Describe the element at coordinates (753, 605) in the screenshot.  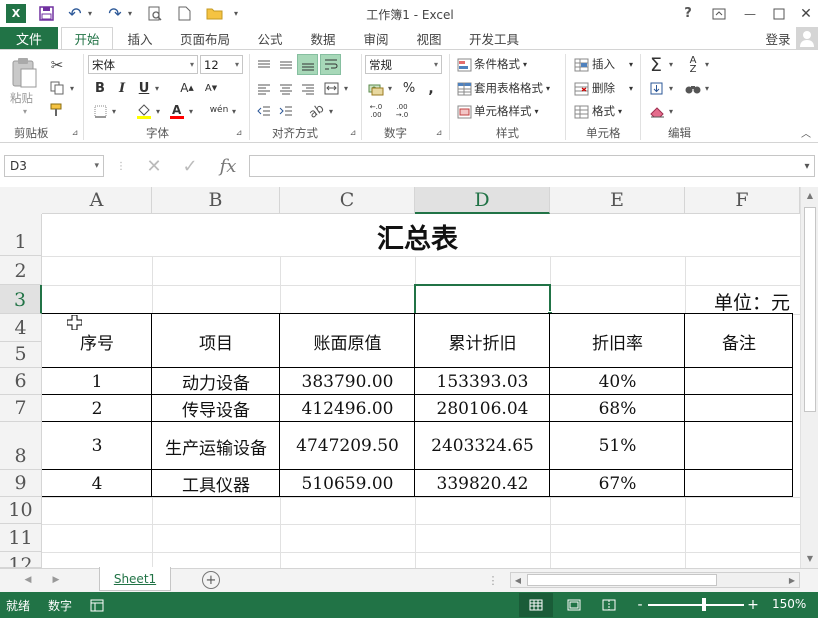
I see `zoom-in-button: +` at that location.